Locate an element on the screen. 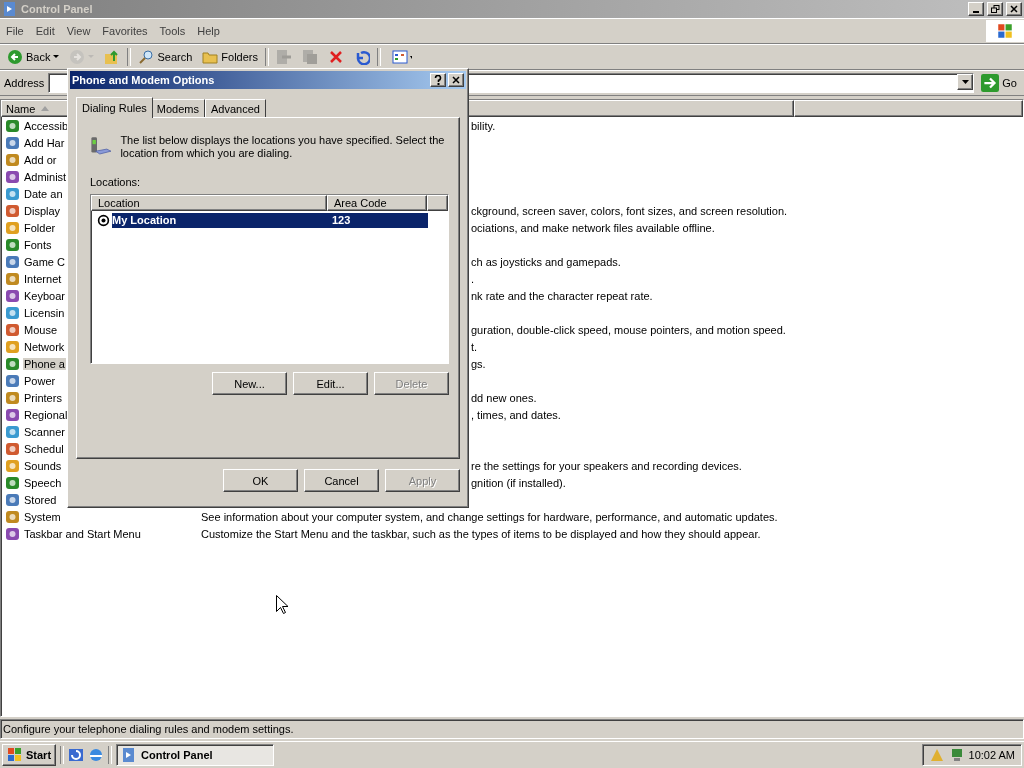  restore-icon is located at coordinates (995, 9).